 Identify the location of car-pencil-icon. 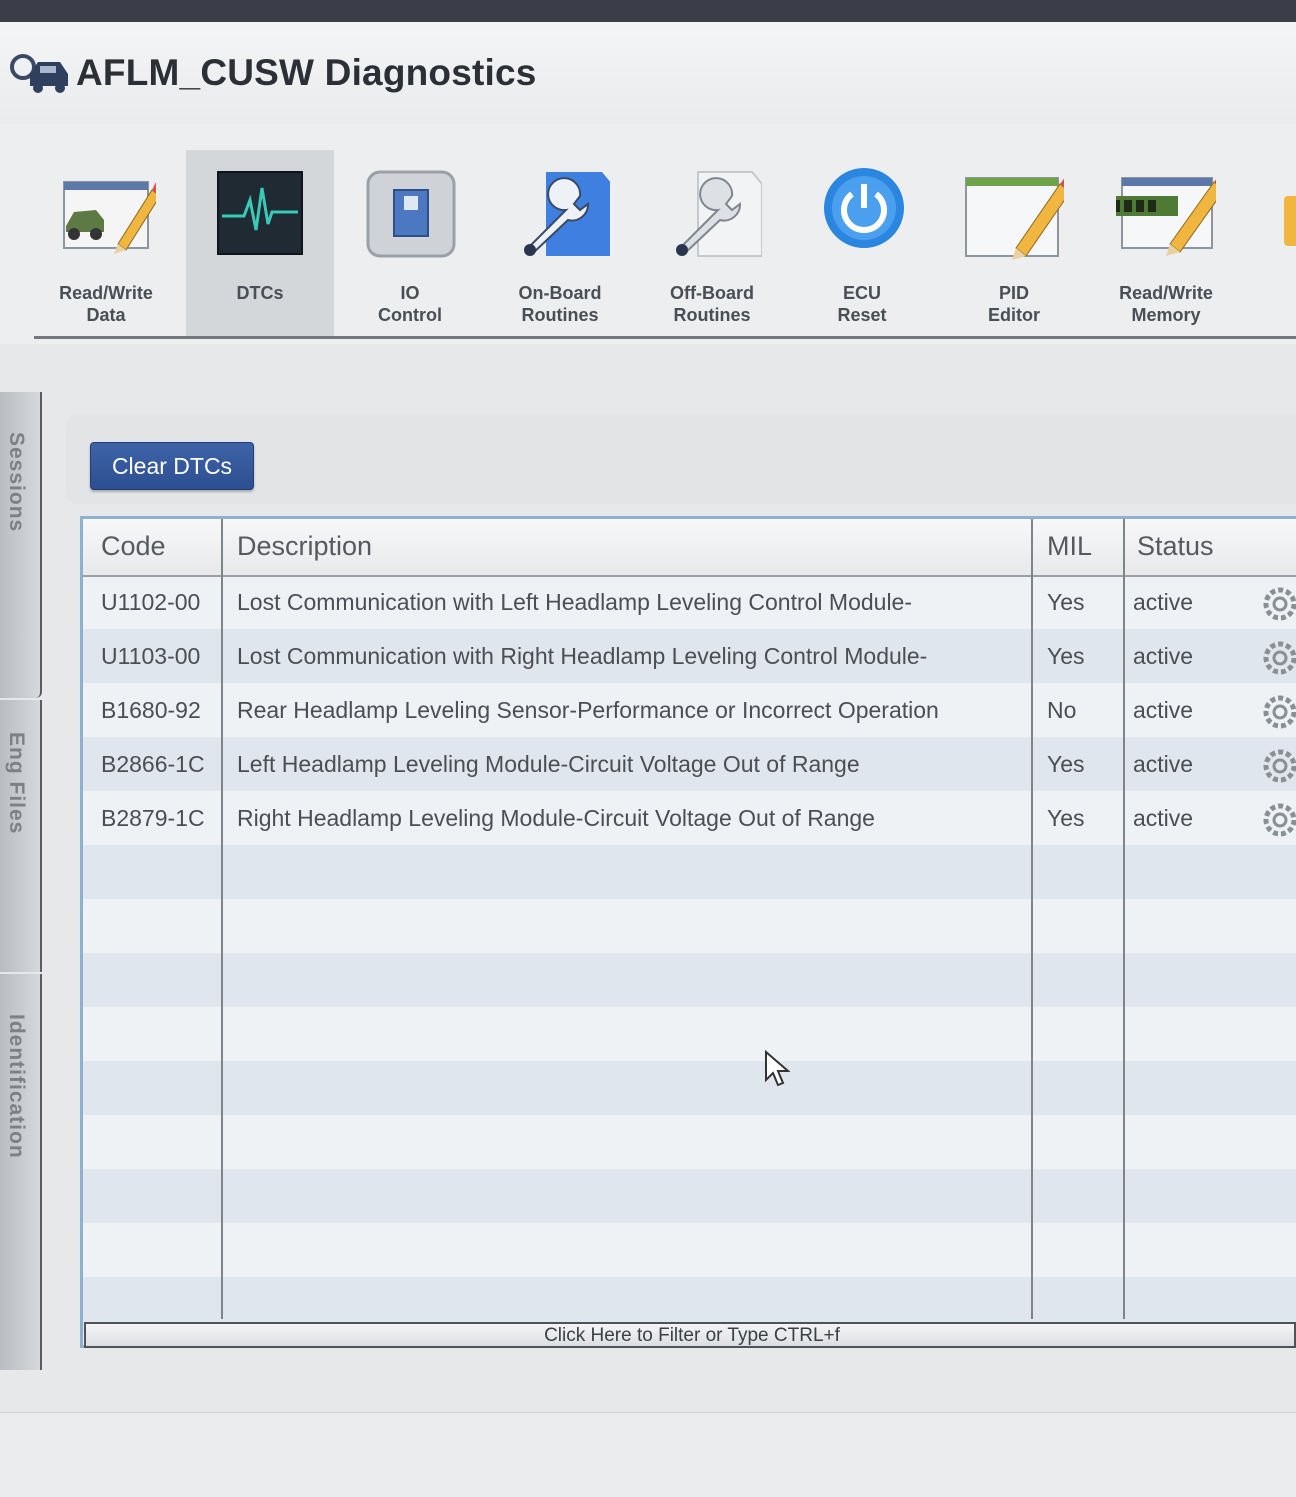
(109, 217).